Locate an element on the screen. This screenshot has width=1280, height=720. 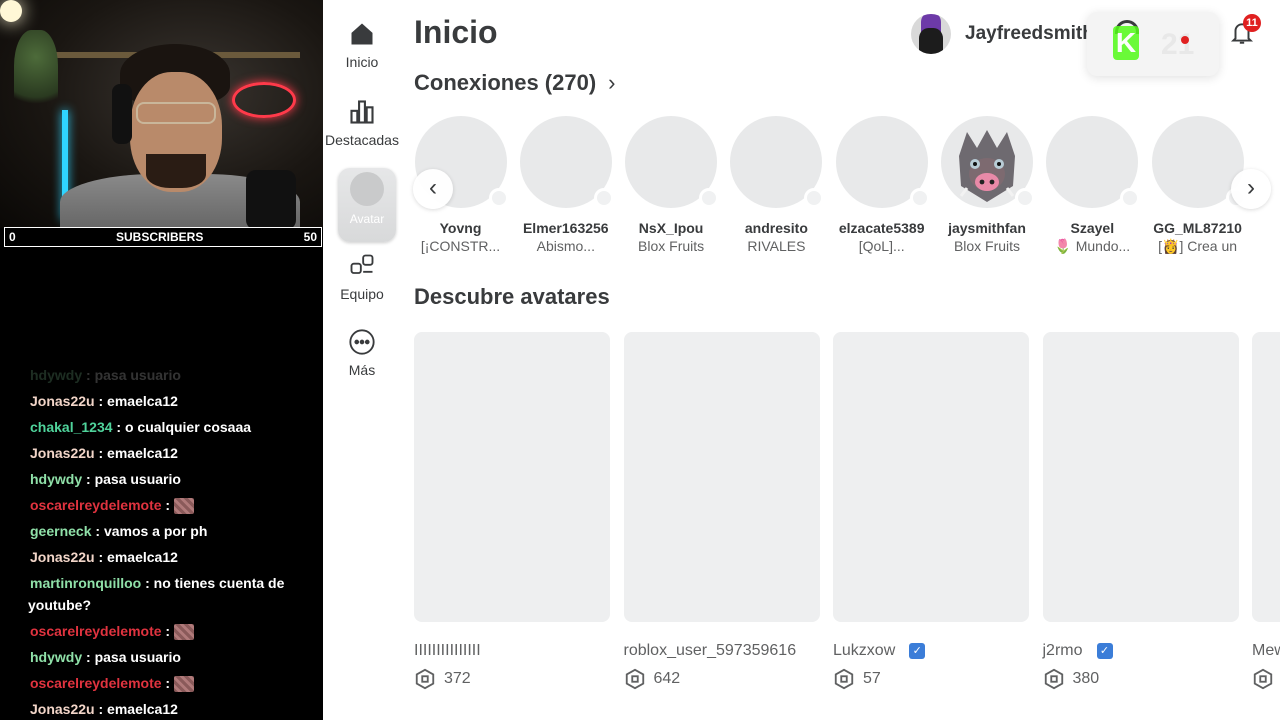
nav-featured: Destacadas is located at coordinates (362, 123).